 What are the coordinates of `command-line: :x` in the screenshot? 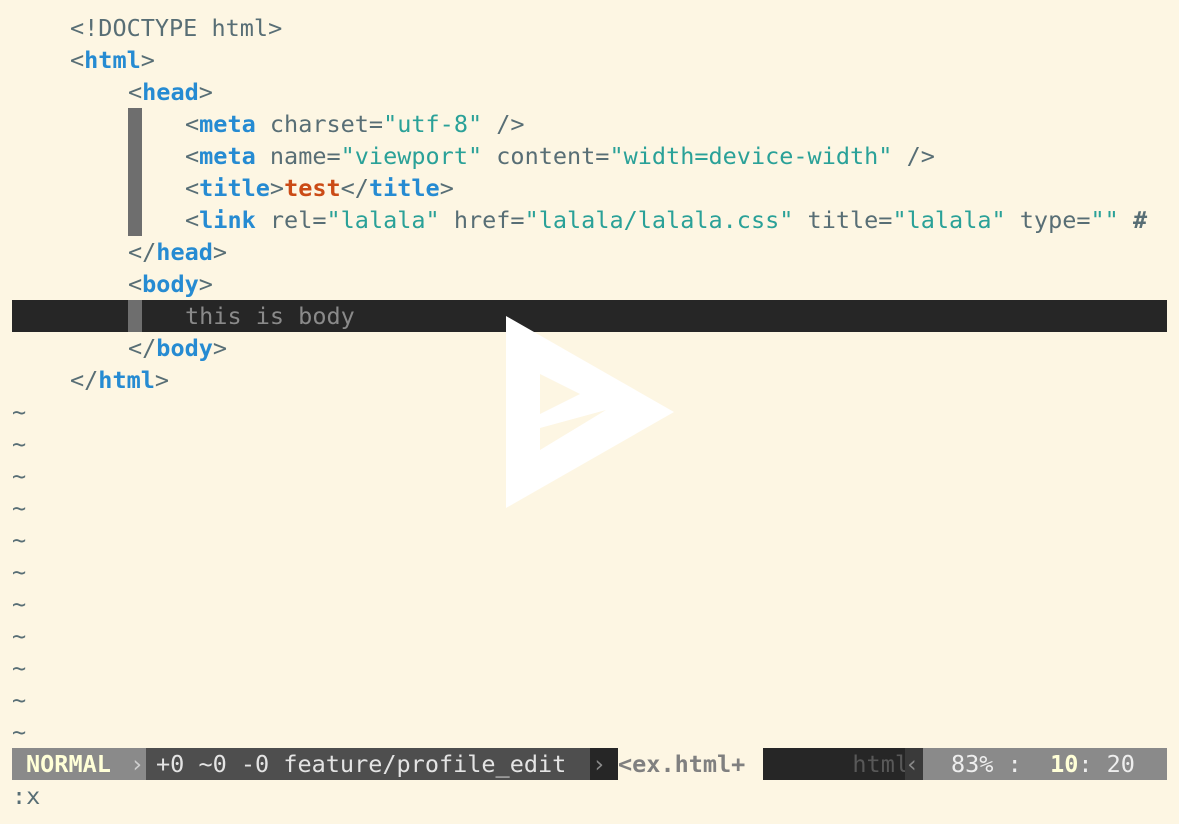 It's located at (26, 796).